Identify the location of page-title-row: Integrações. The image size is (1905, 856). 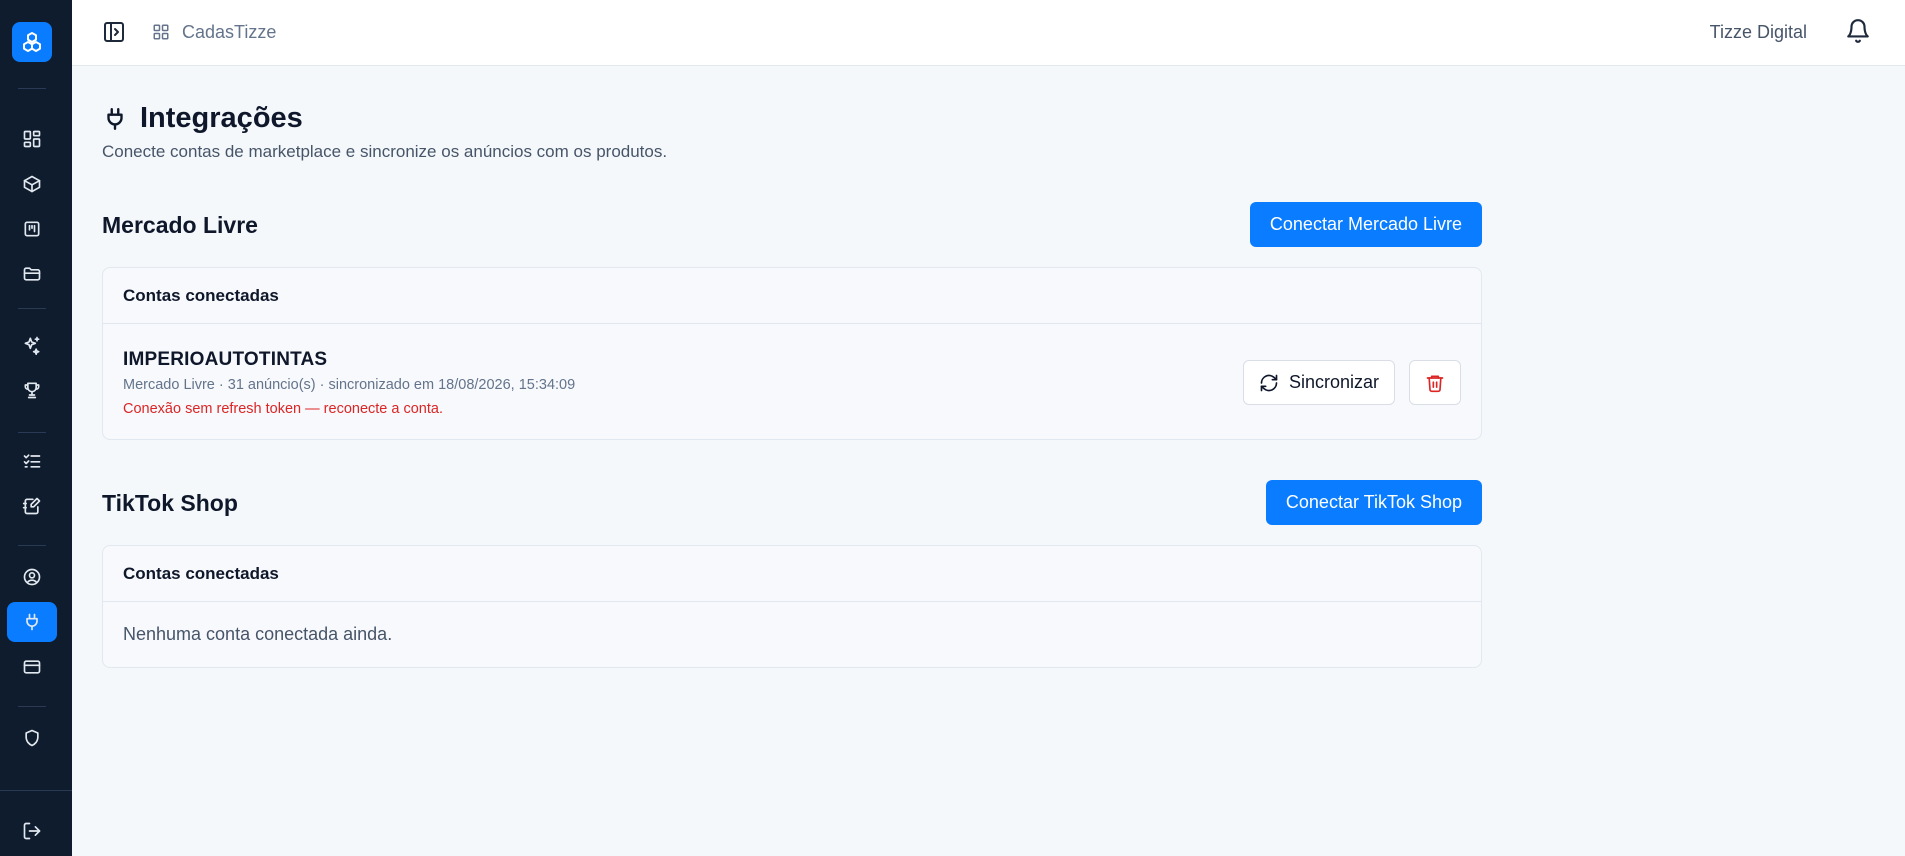
(202, 118).